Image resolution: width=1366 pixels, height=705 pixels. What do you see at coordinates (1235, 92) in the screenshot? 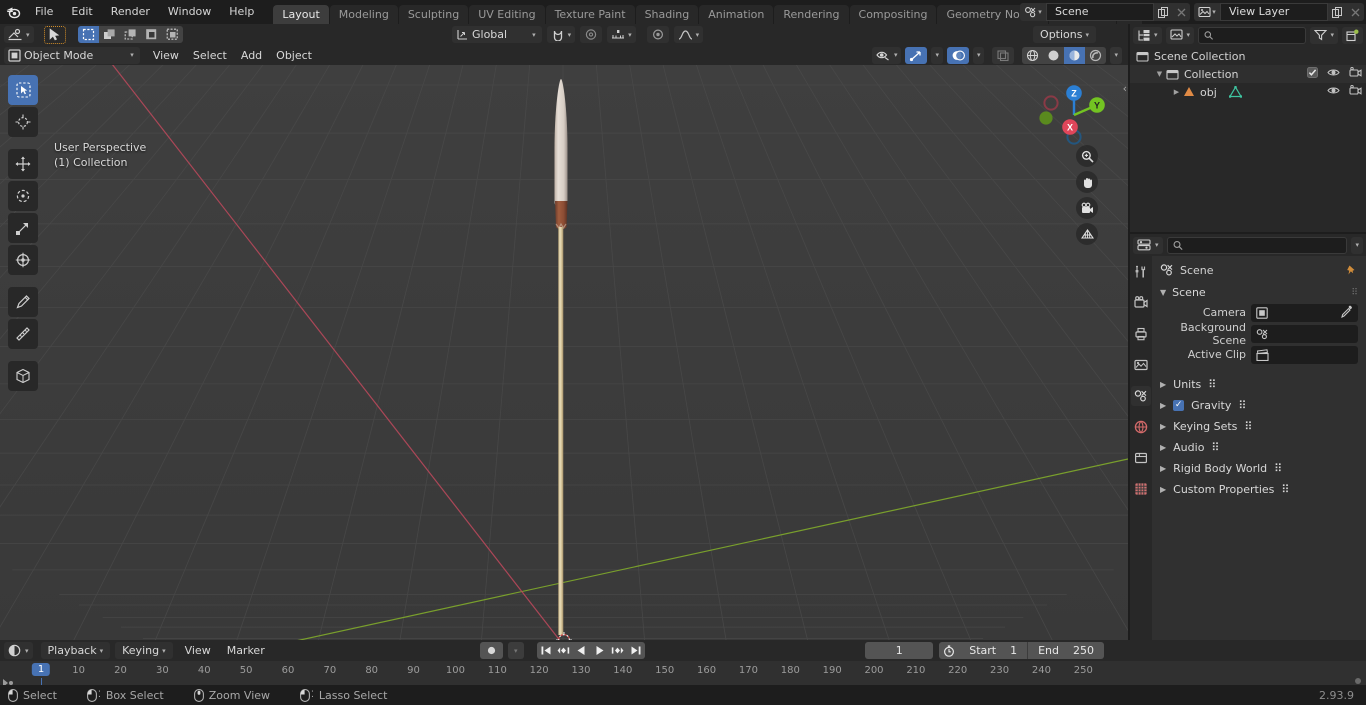
I see `mesh-data-icon` at bounding box center [1235, 92].